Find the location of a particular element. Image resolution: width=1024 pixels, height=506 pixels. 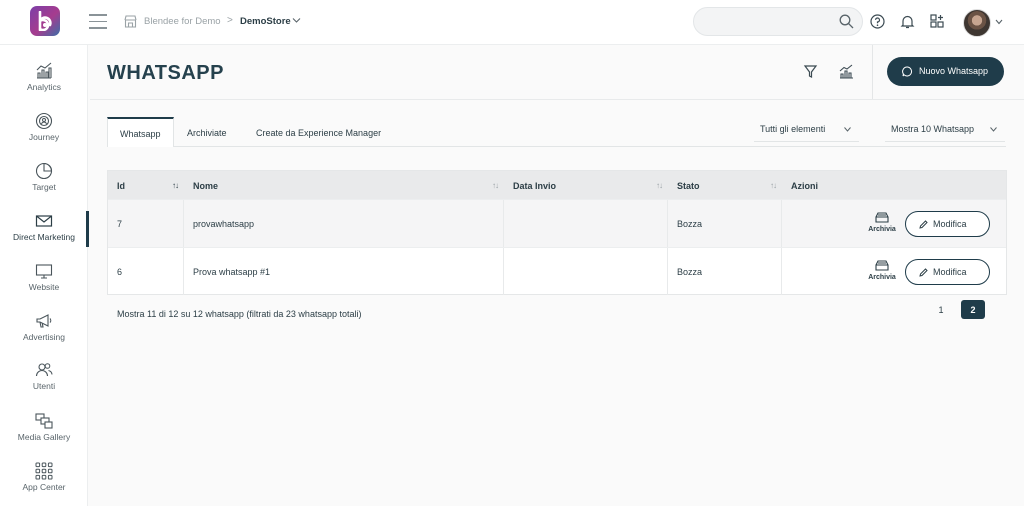

column-header-stato: Stato ↑↓ is located at coordinates (725, 185).